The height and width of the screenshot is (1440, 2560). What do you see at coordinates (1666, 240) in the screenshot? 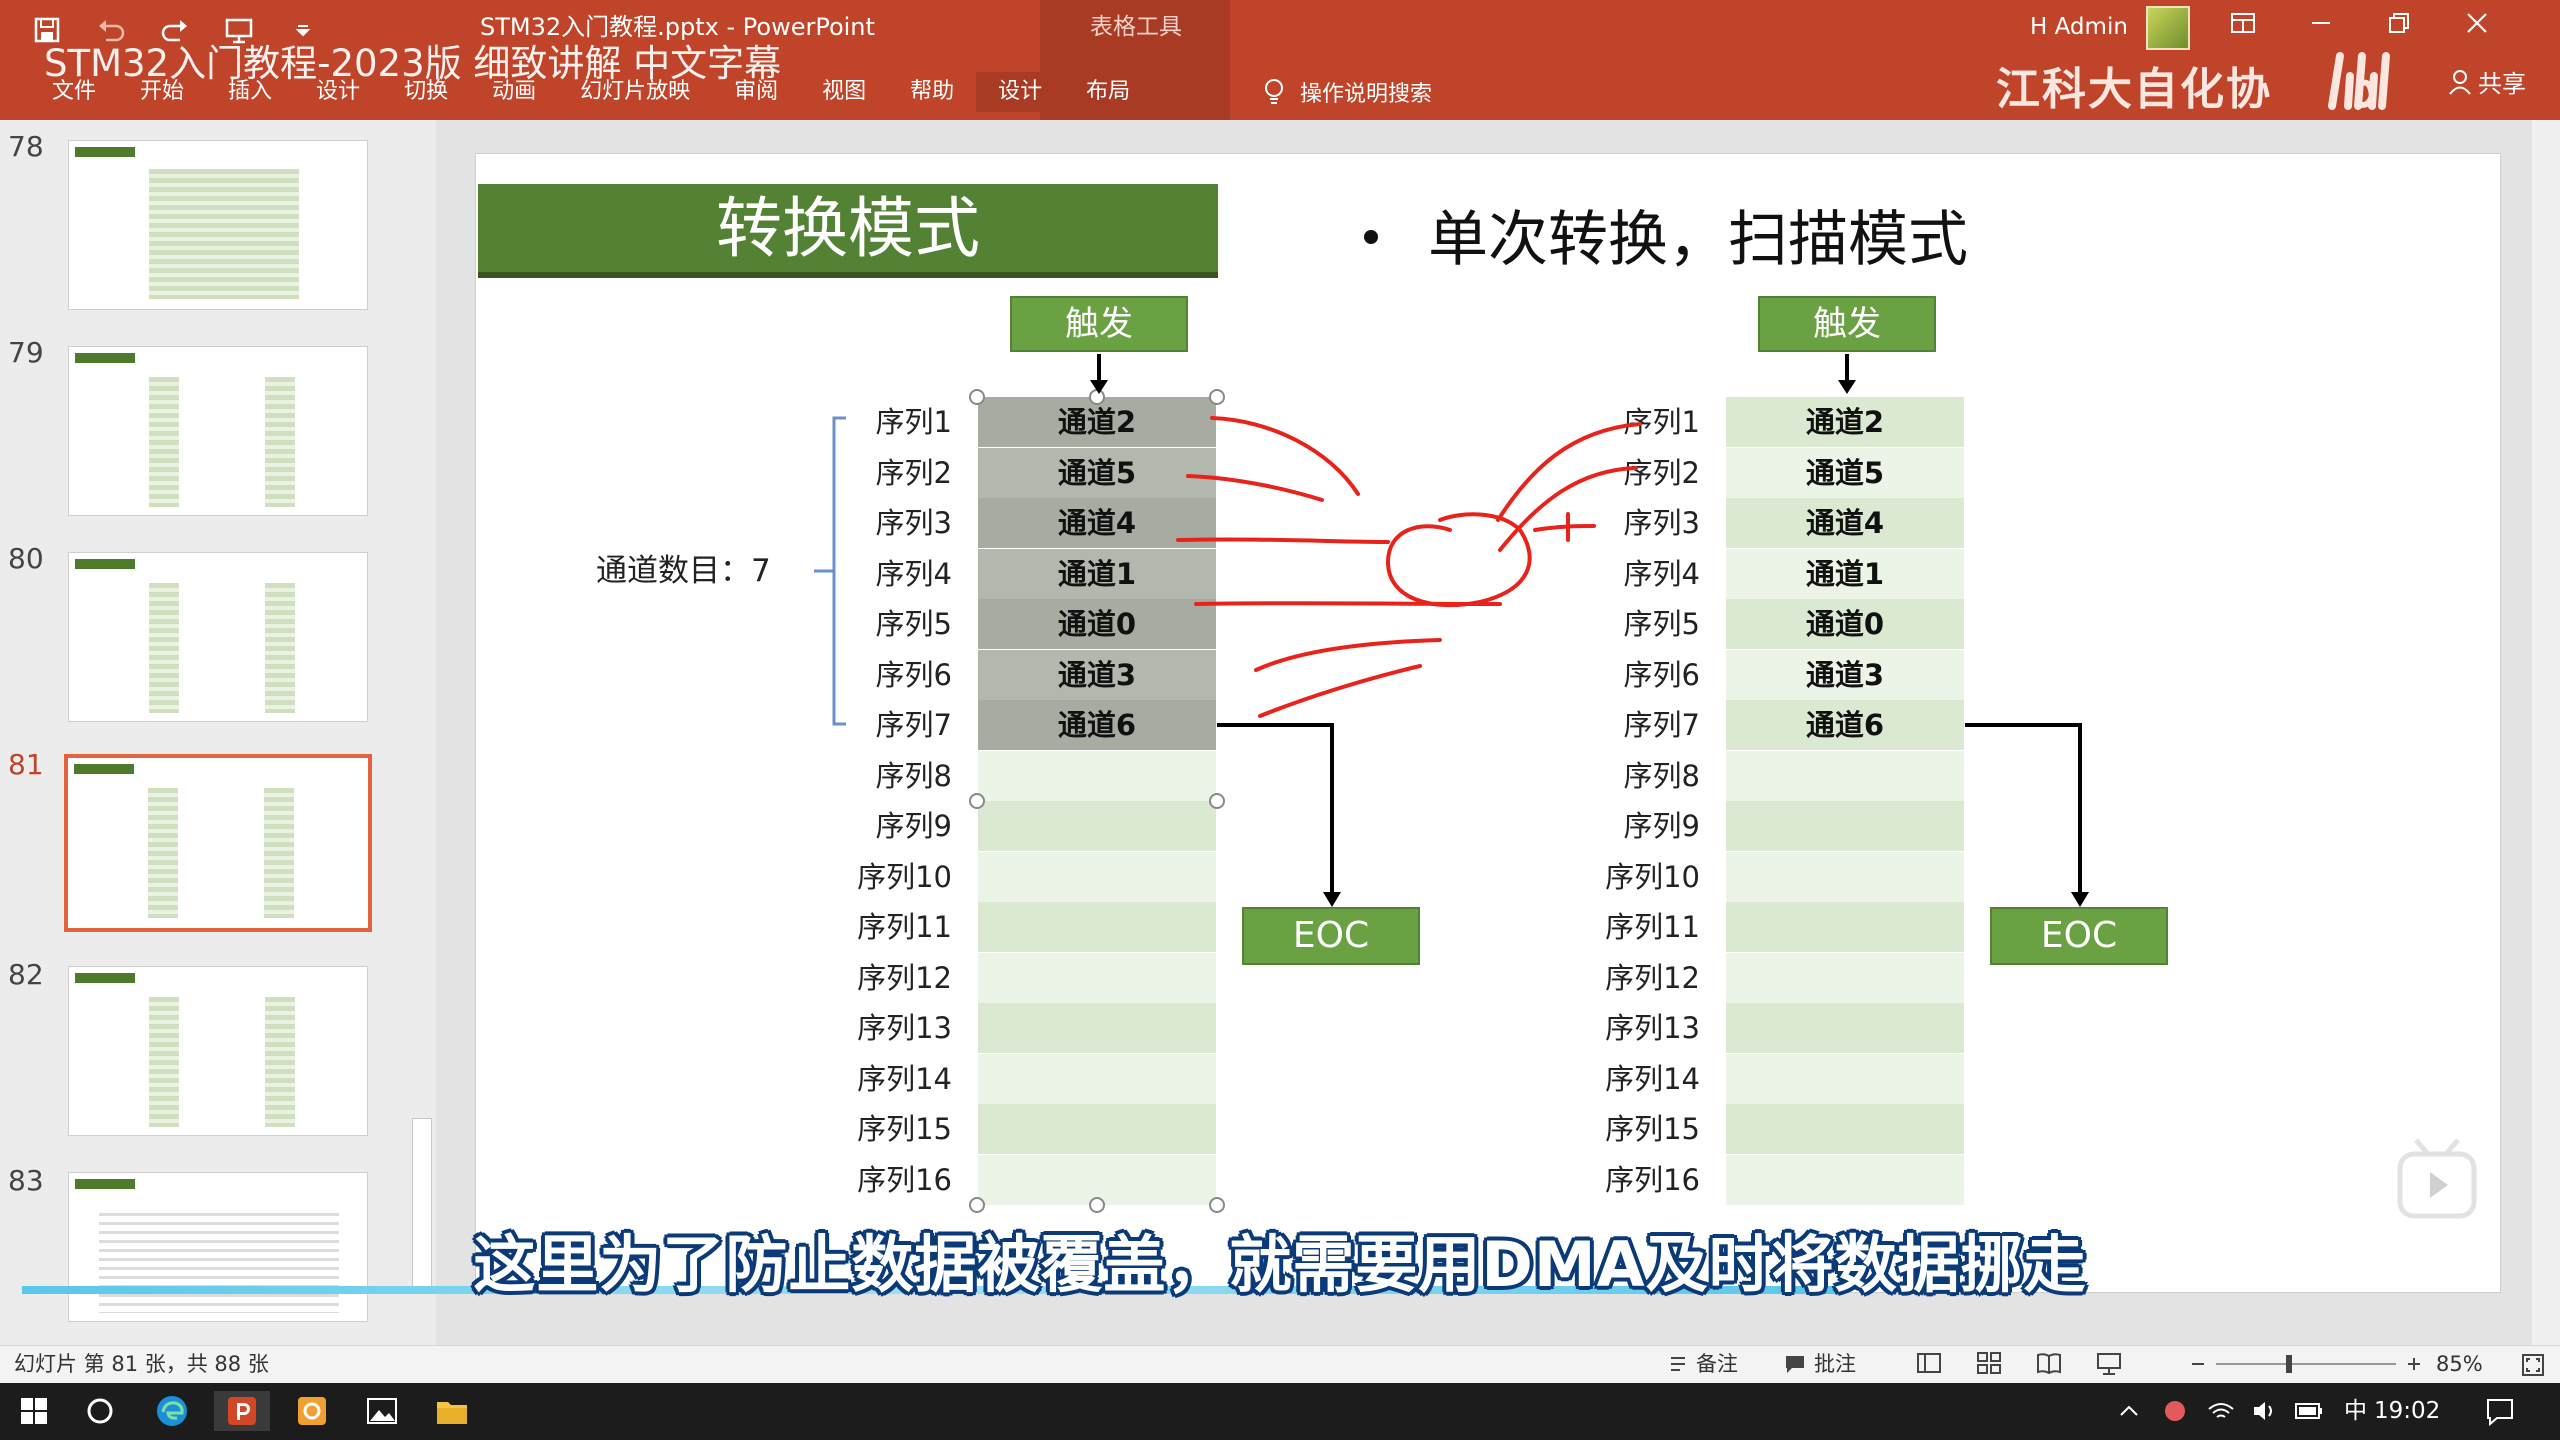
I see `bullet-text: 单次转换，扫描模式` at bounding box center [1666, 240].